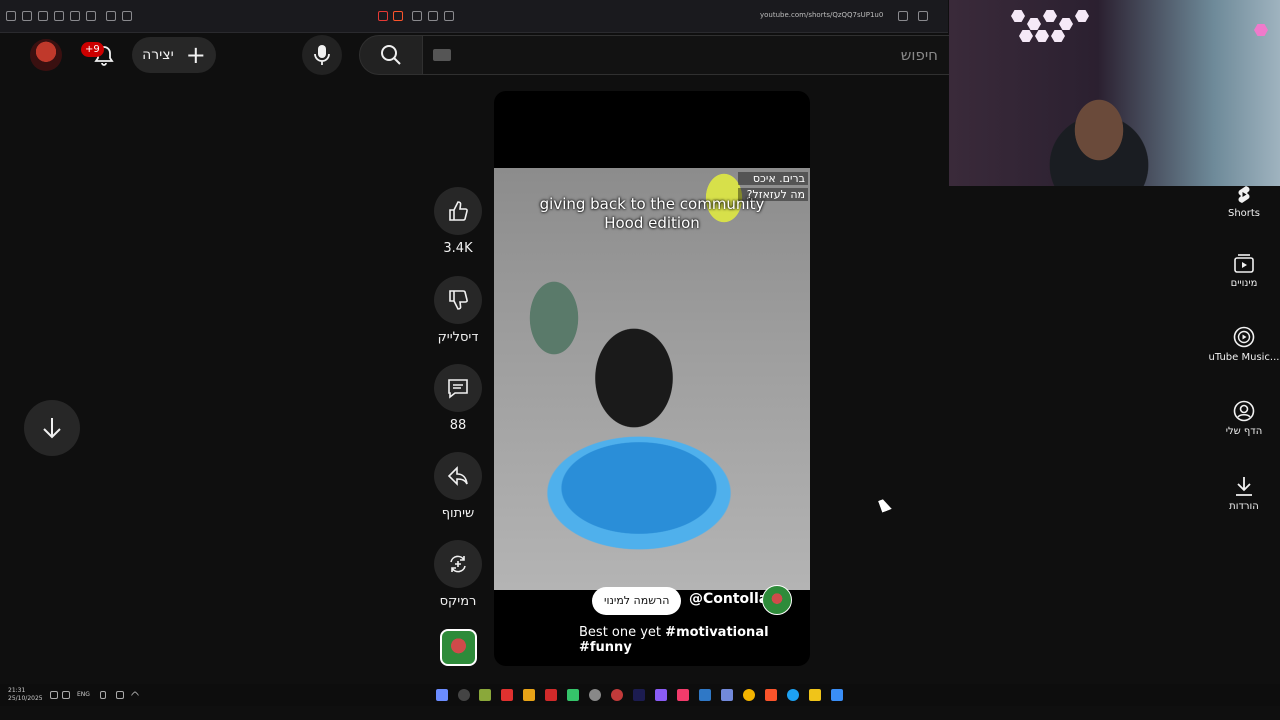  Describe the element at coordinates (433, 16) in the screenshot. I see `zoom-icon` at that location.